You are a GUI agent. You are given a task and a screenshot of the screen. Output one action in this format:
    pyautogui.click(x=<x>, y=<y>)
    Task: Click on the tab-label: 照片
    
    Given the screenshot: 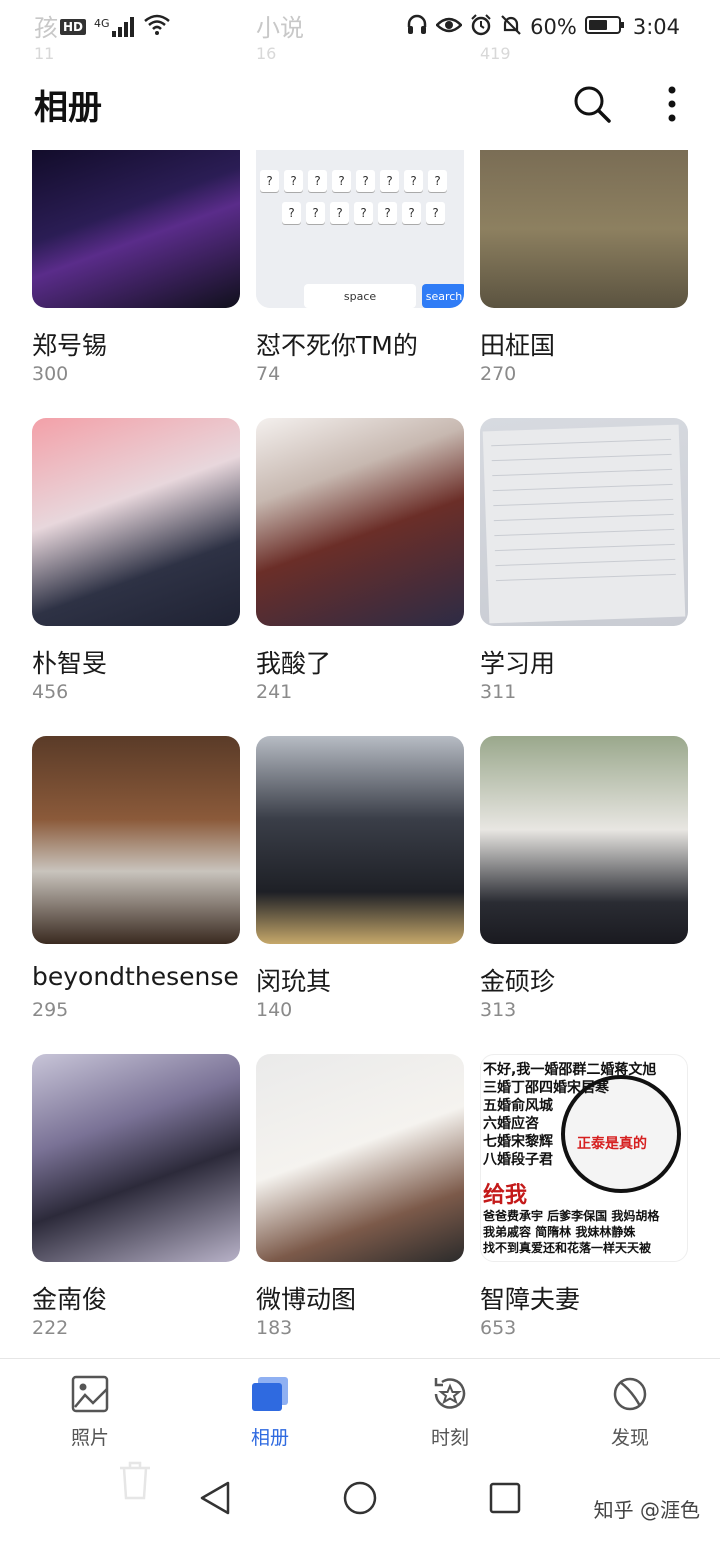 What is the action you would take?
    pyautogui.click(x=89, y=1438)
    